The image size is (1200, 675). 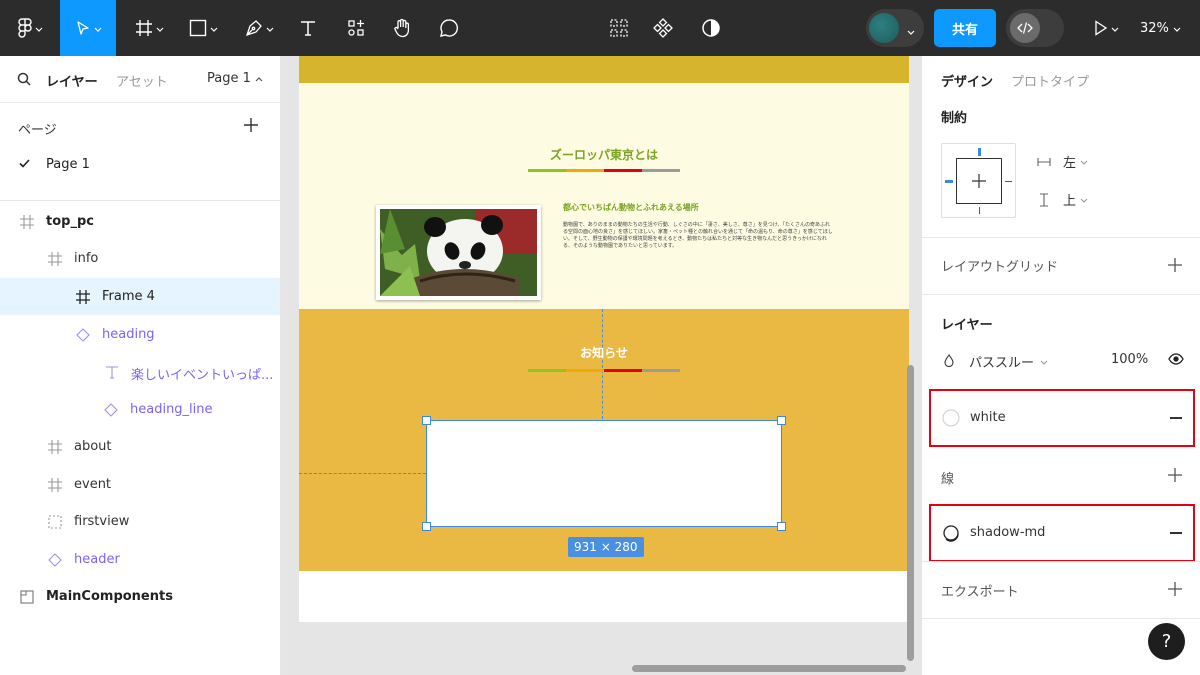 I want to click on help-button: ?, so click(x=1166, y=641).